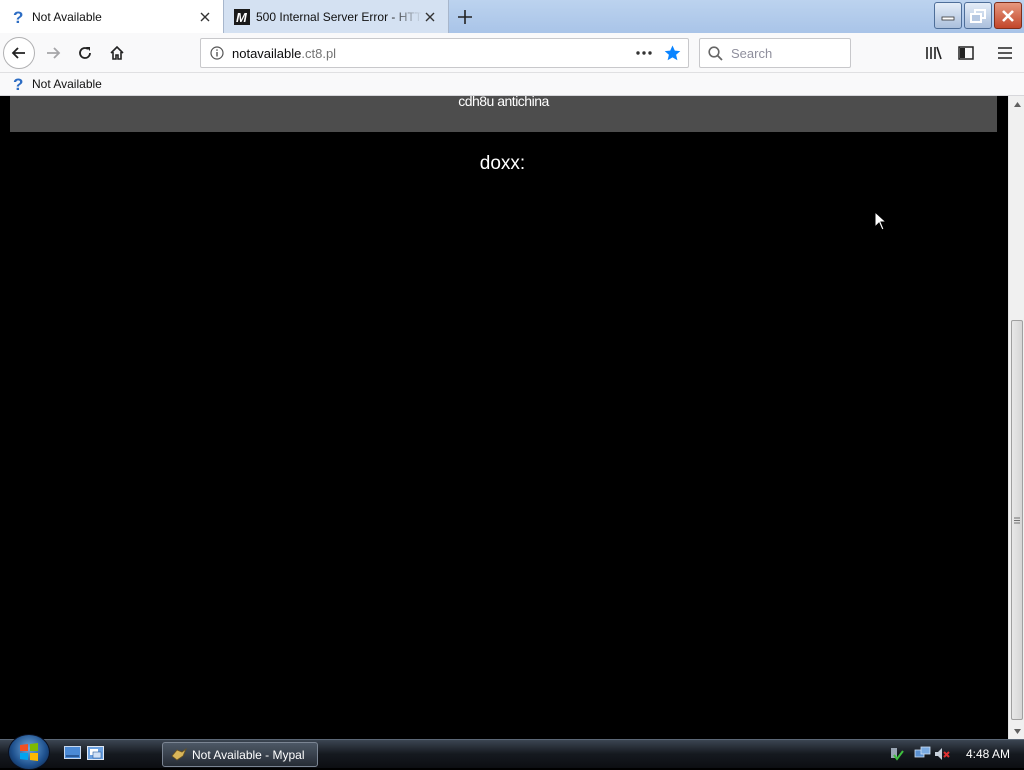 Image resolution: width=1024 pixels, height=770 pixels. I want to click on system-tray: 4:48 AM, so click(956, 754).